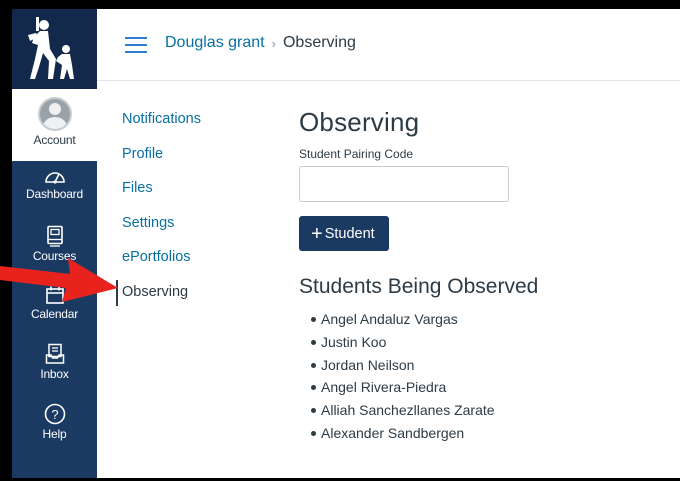 The width and height of the screenshot is (680, 481). I want to click on annotation-arrow-icon, so click(59, 280).